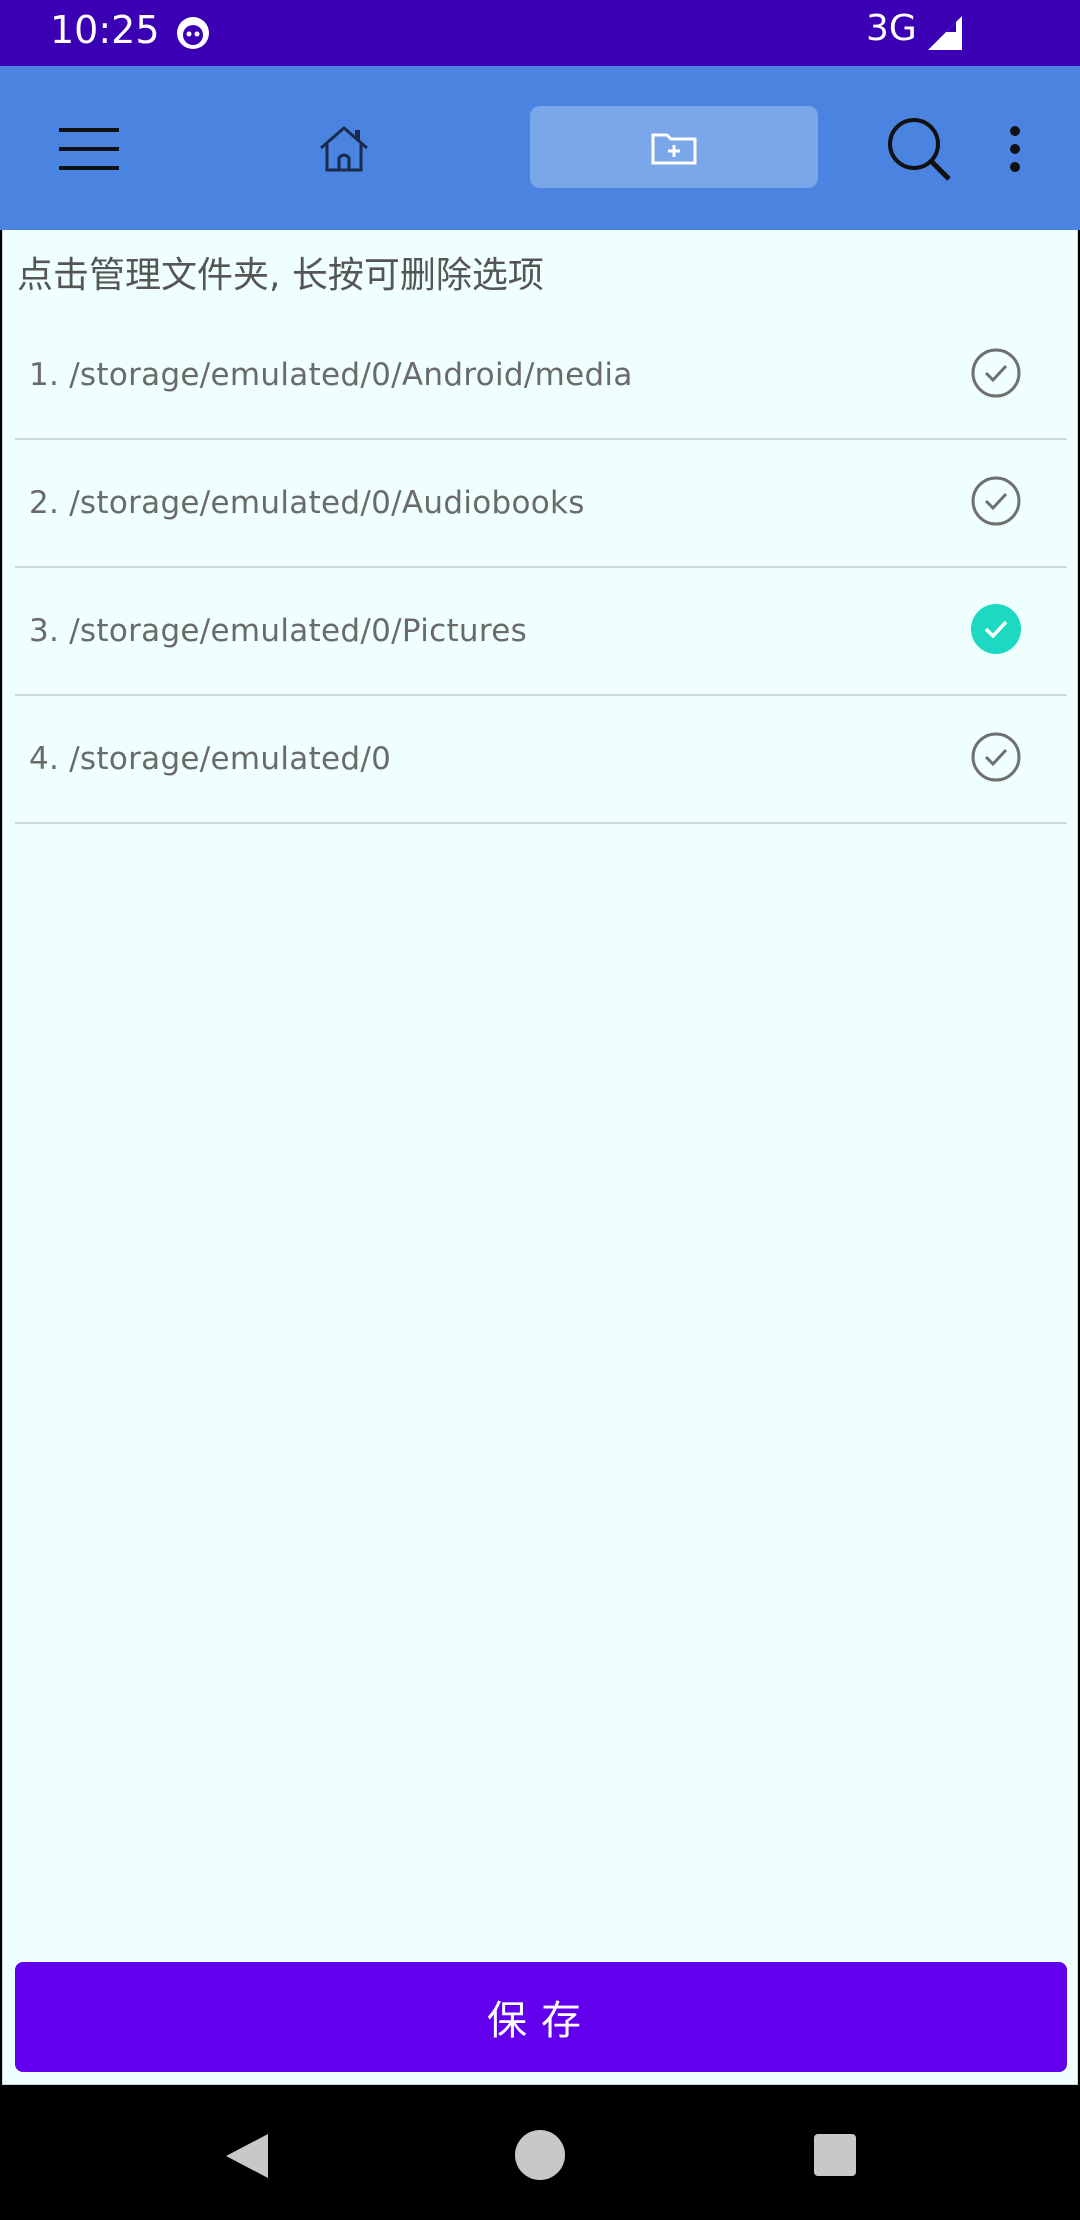 The width and height of the screenshot is (1080, 2220). Describe the element at coordinates (541, 2017) in the screenshot. I see `save-button: 保存` at that location.